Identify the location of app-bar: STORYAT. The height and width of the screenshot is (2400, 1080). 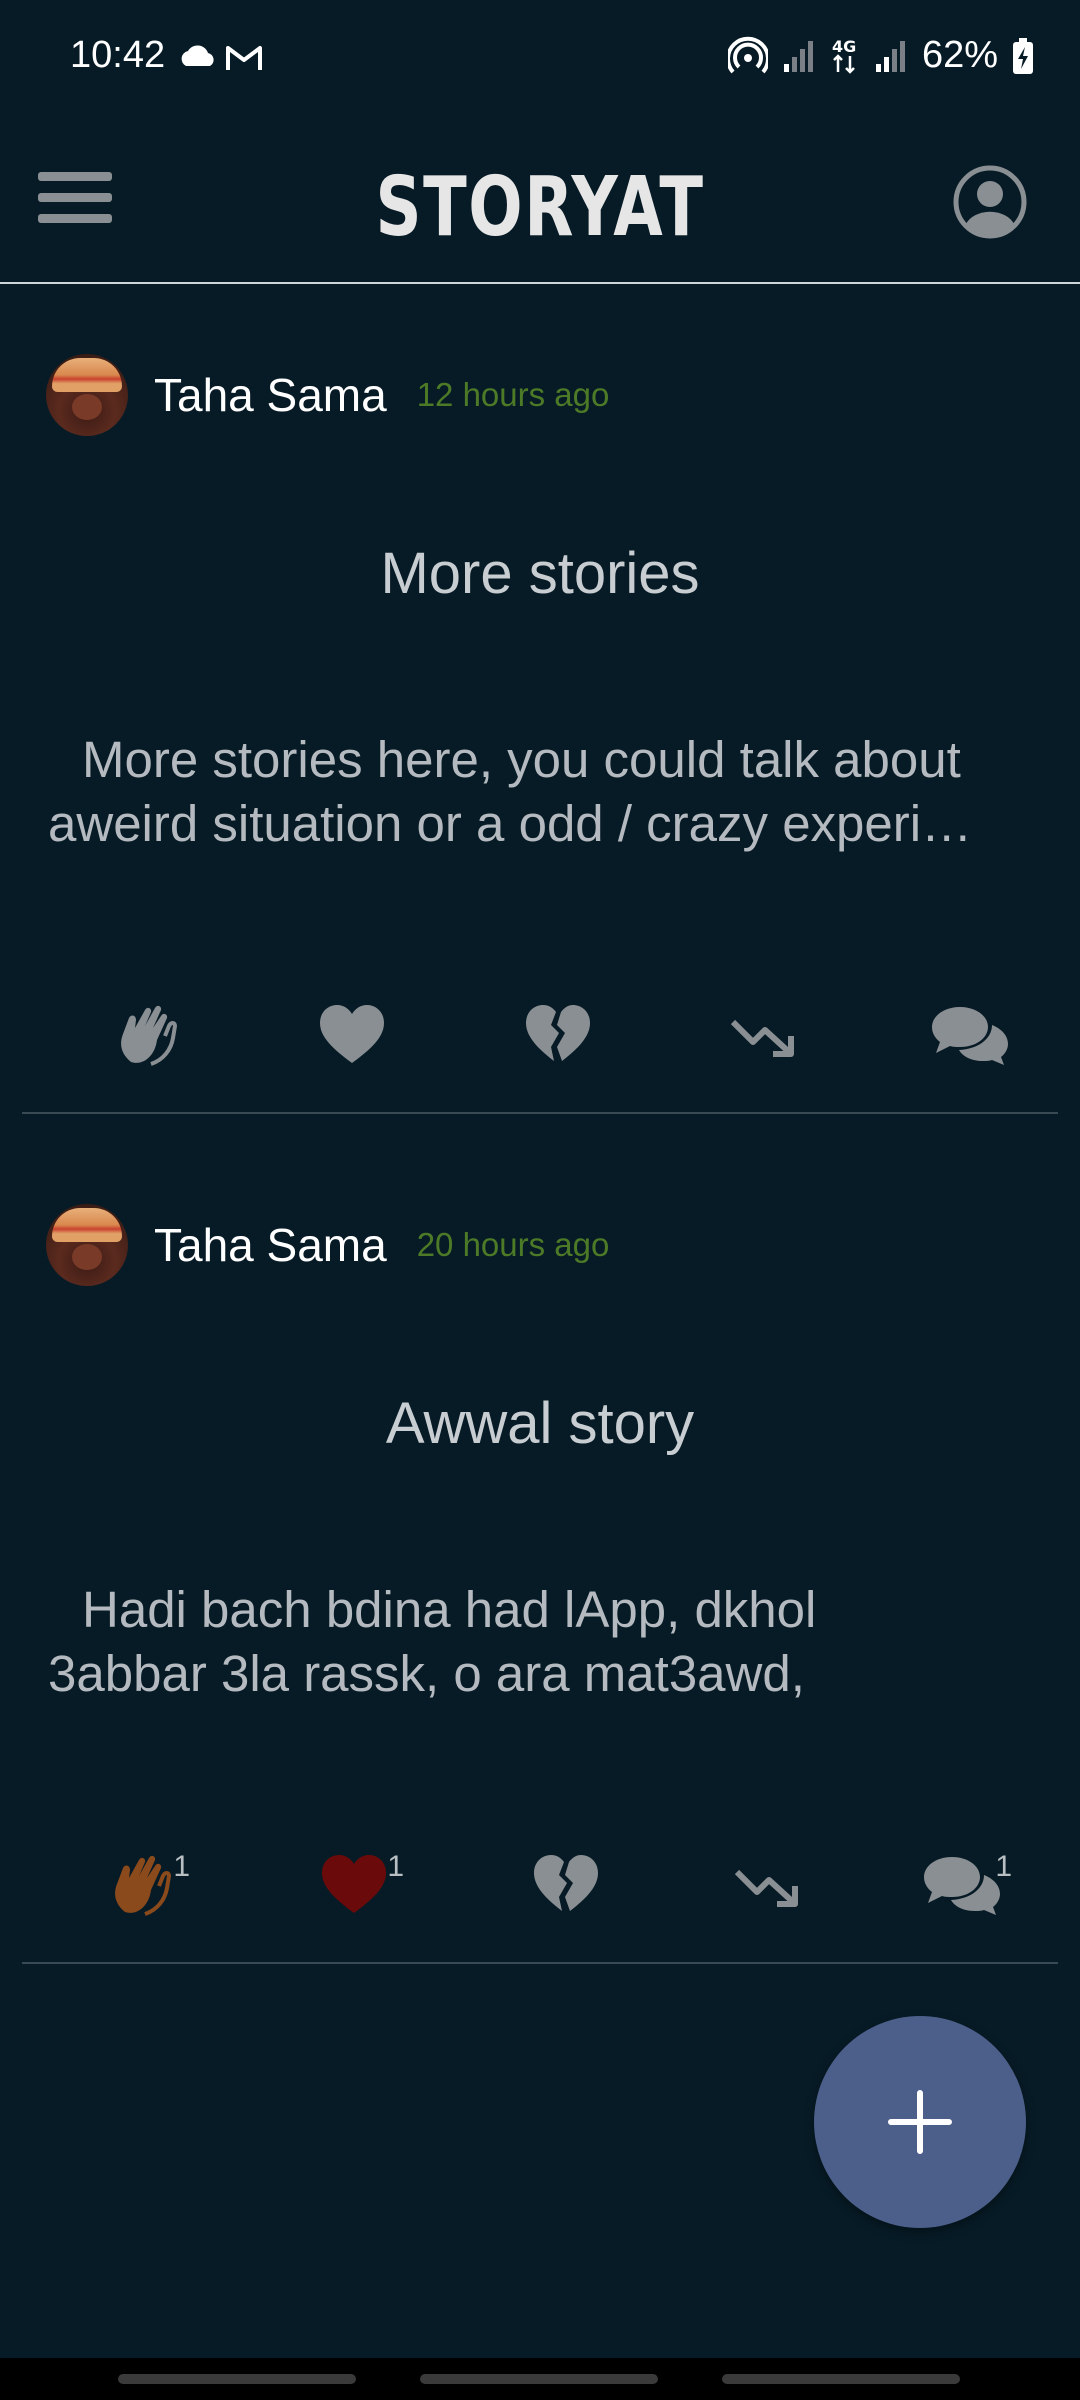
(540, 202).